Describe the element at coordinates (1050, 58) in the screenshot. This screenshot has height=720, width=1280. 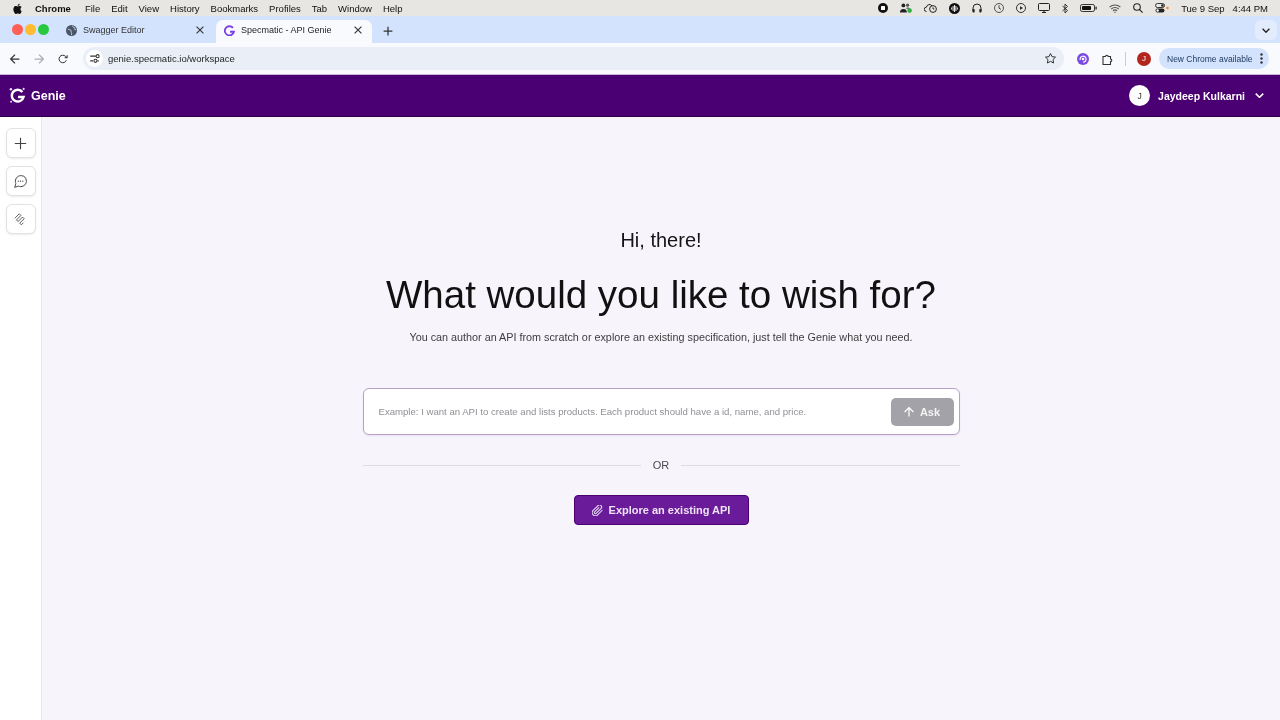
I see `star-icon` at that location.